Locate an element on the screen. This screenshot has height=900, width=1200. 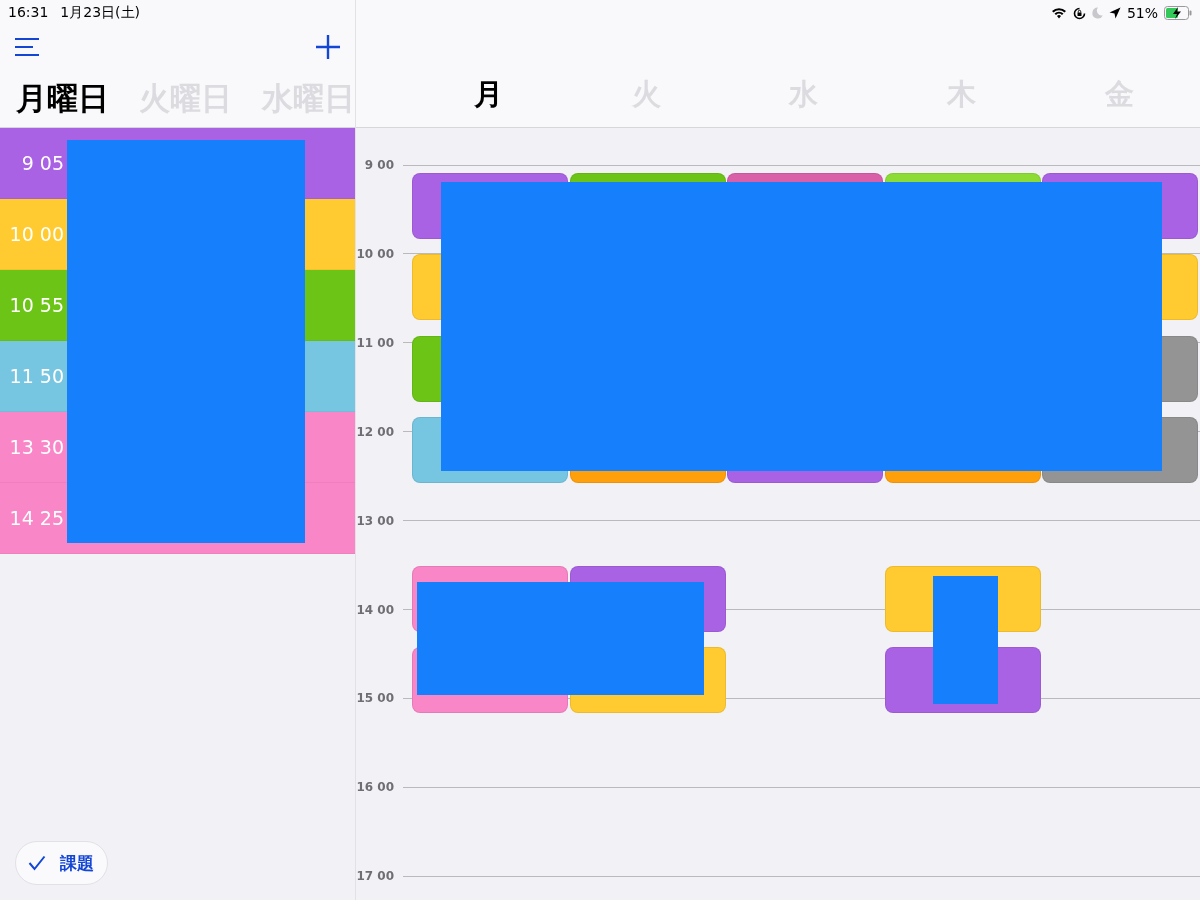
wifi-icon is located at coordinates (1058, 13).